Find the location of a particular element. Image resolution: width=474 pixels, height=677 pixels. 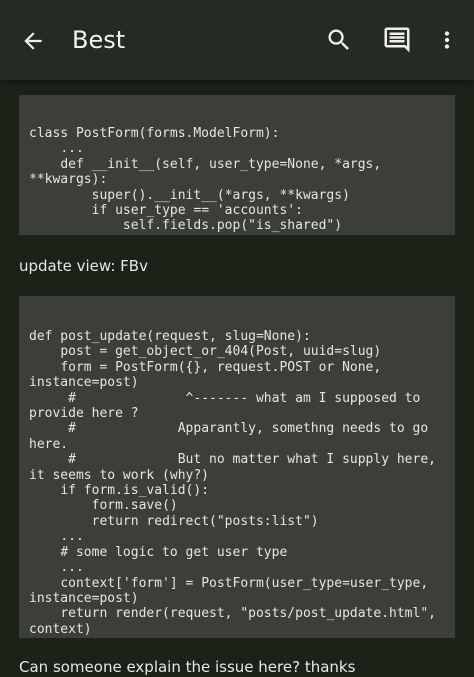

code-line: it seems to work (why?) is located at coordinates (119, 475).